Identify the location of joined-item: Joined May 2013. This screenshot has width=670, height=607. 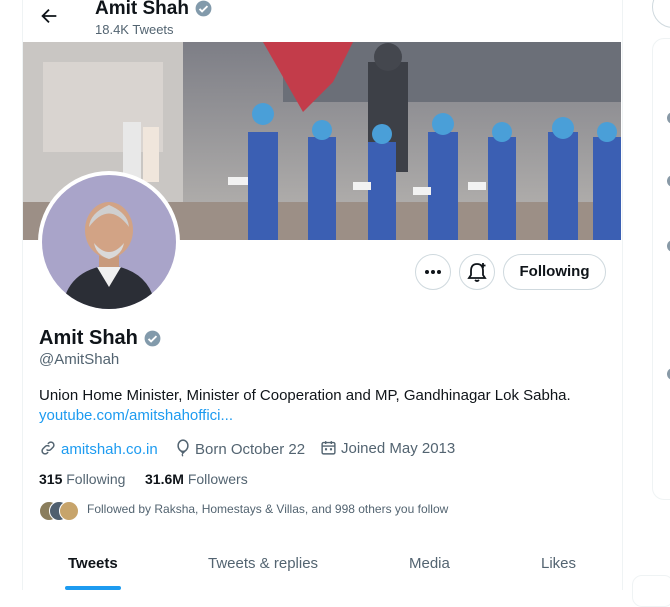
(387, 448).